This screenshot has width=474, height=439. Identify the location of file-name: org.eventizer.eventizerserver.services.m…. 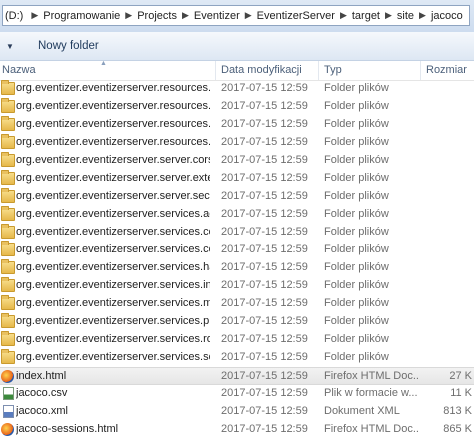
(113, 303).